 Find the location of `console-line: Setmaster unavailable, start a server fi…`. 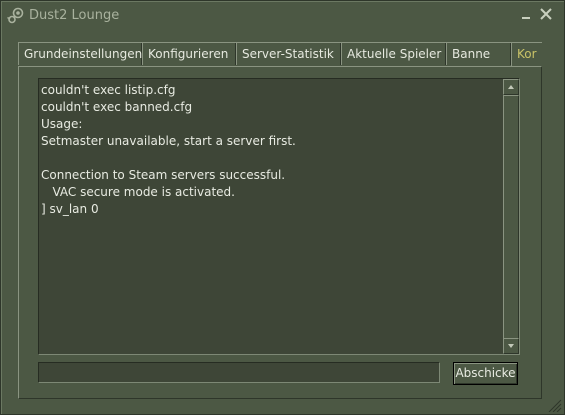

console-line: Setmaster unavailable, start a server fi… is located at coordinates (168, 141).